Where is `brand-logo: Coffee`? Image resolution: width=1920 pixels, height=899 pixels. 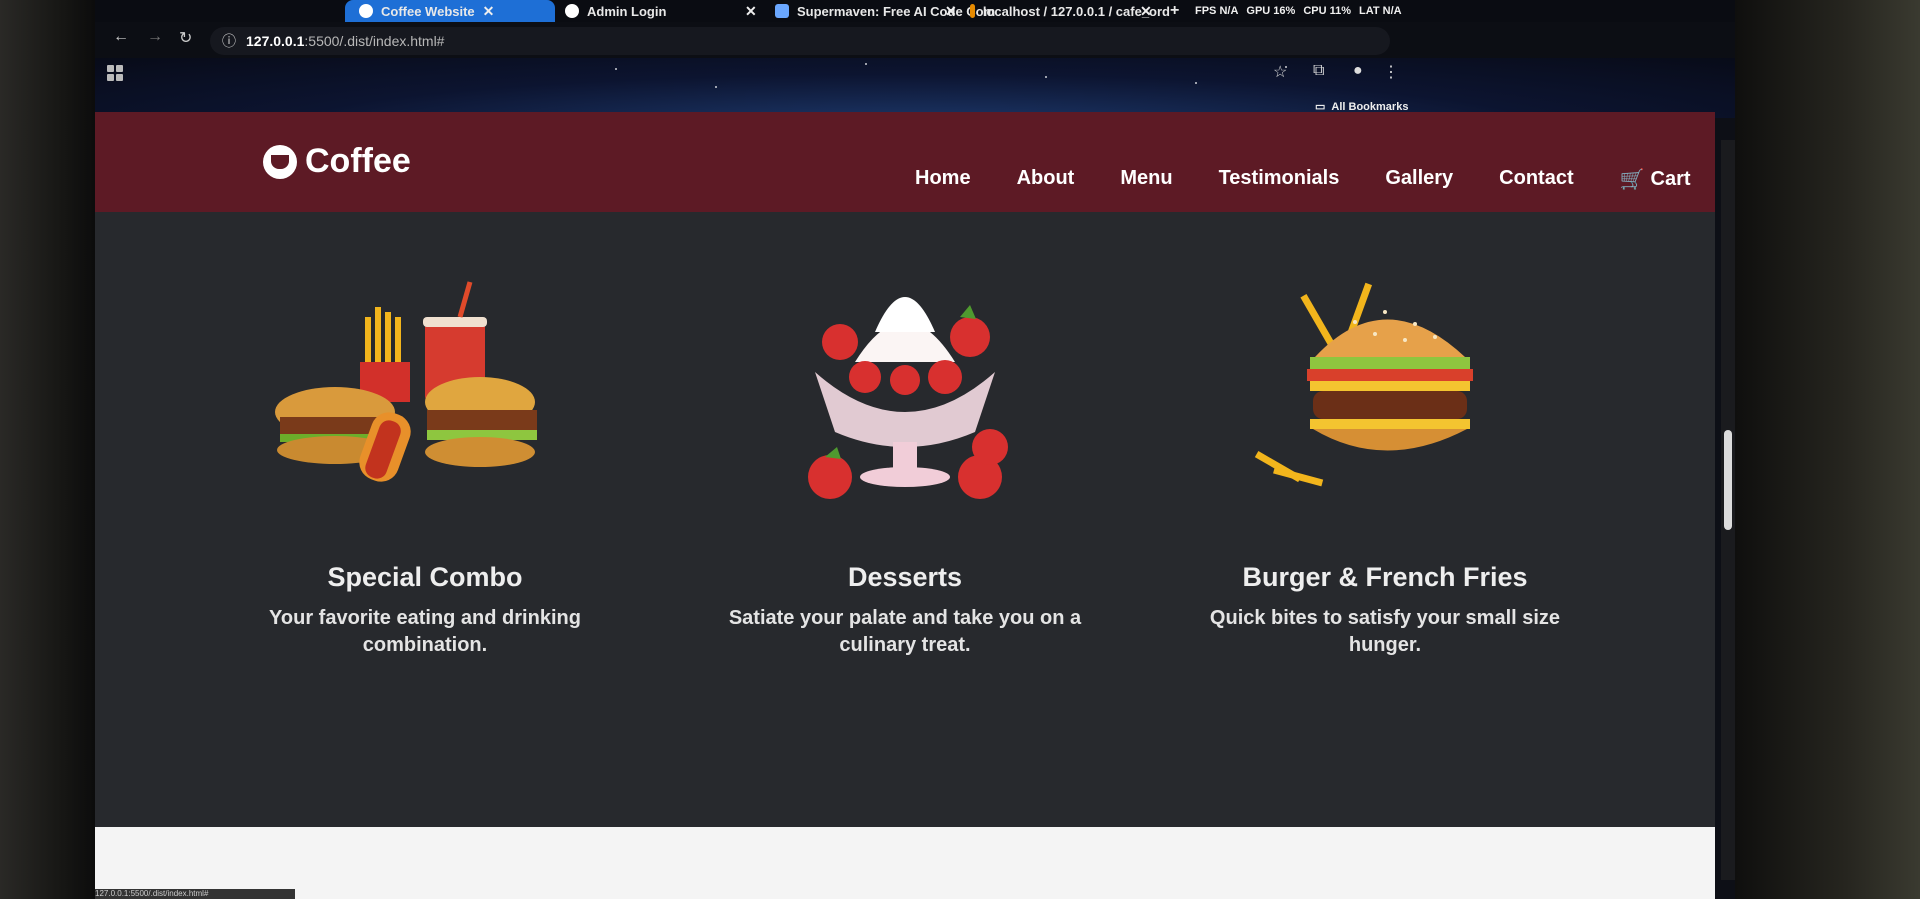
brand-logo: Coffee is located at coordinates (337, 161).